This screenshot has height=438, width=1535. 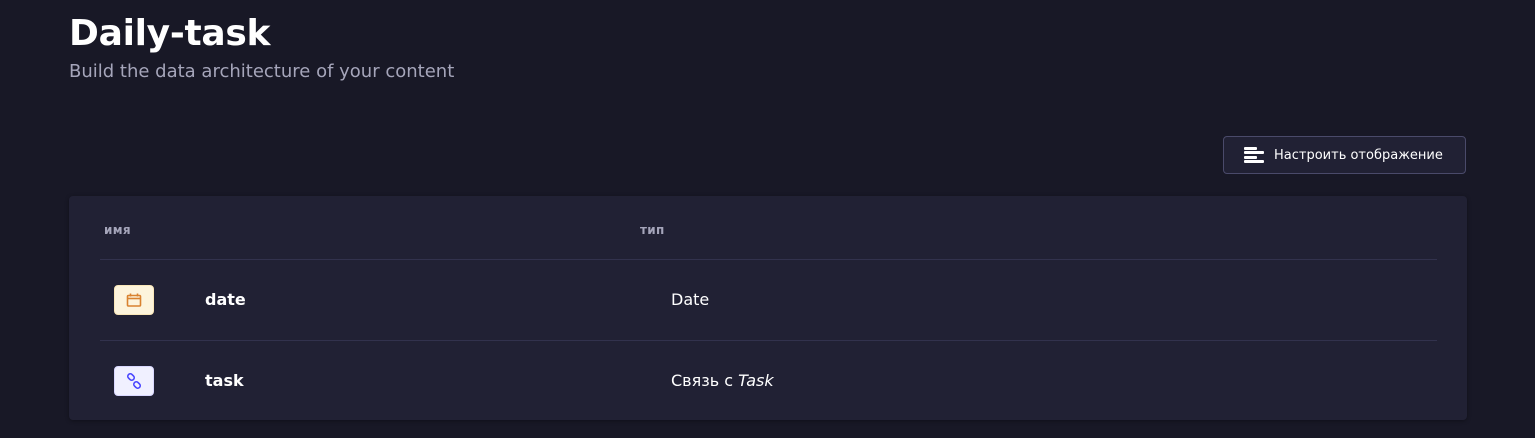 What do you see at coordinates (170, 33) in the screenshot?
I see `page-title: Daily-task` at bounding box center [170, 33].